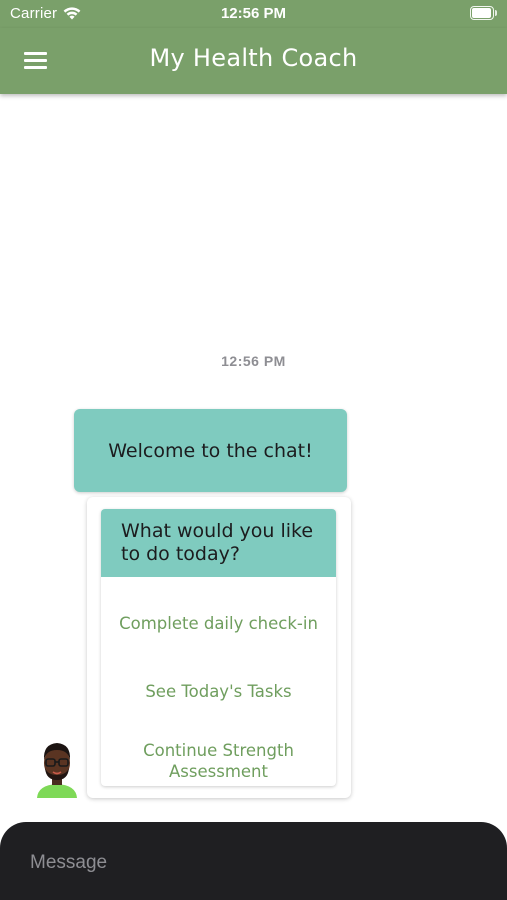 The image size is (507, 900). What do you see at coordinates (253, 361) in the screenshot?
I see `chat-timestamp: 12:56 PM` at bounding box center [253, 361].